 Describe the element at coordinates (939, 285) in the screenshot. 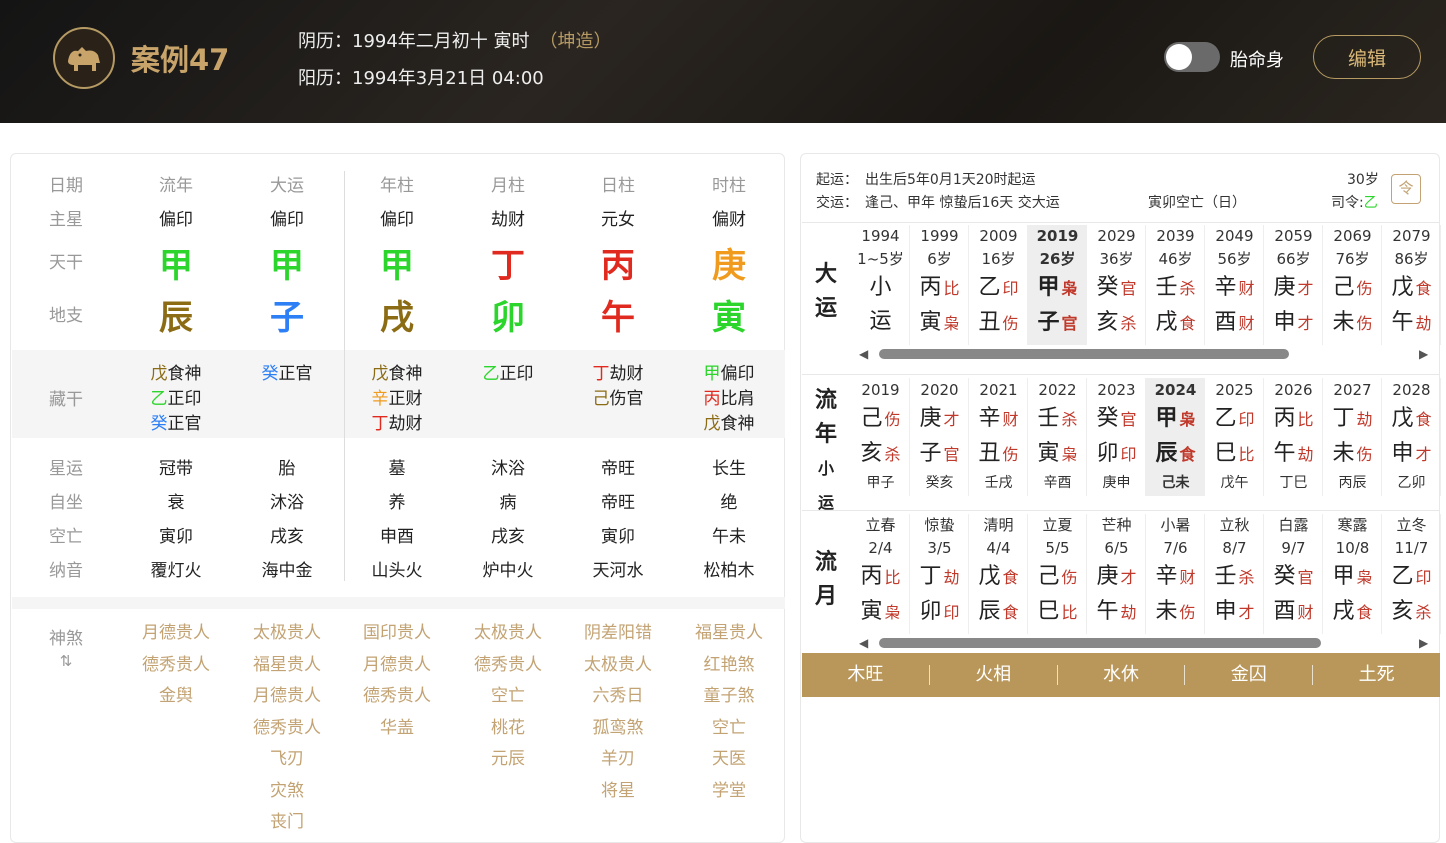

I see `dayun-column: 1999 6岁丙比寅枭` at that location.